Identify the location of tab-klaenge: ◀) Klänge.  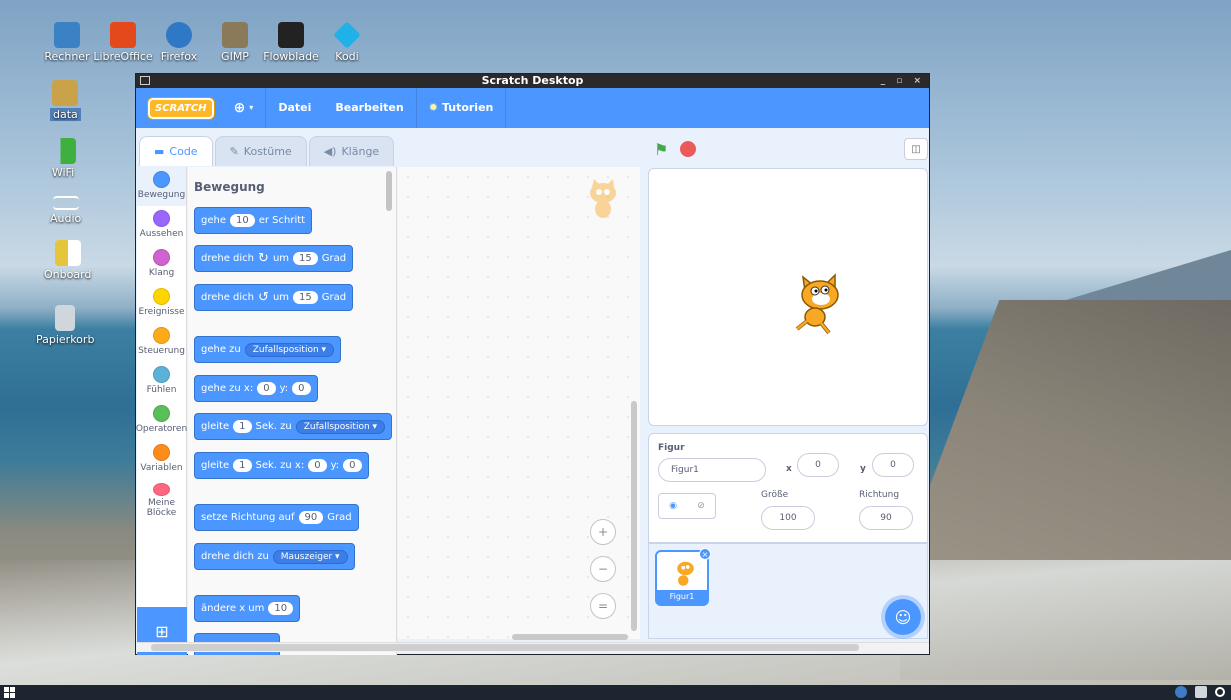
(351, 151).